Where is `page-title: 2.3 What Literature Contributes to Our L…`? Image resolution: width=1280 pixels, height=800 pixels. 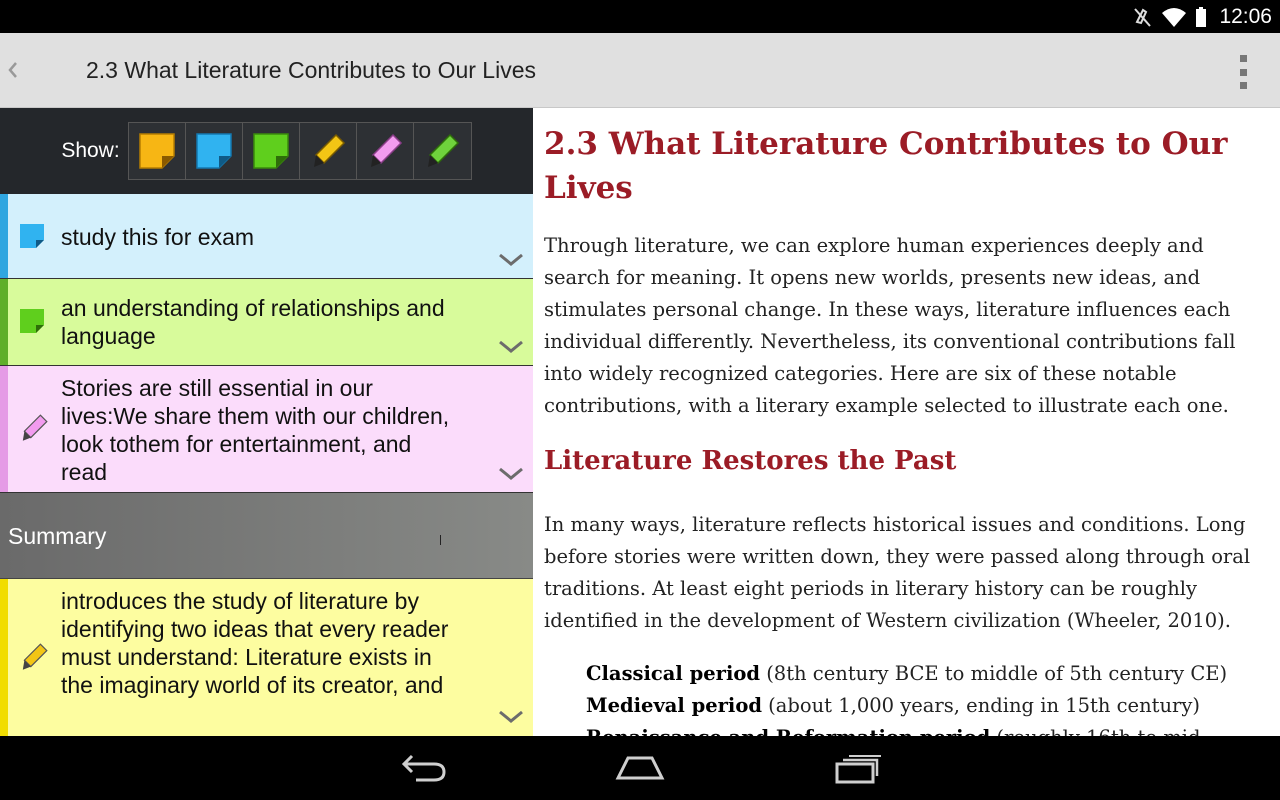 page-title: 2.3 What Literature Contributes to Our L… is located at coordinates (311, 70).